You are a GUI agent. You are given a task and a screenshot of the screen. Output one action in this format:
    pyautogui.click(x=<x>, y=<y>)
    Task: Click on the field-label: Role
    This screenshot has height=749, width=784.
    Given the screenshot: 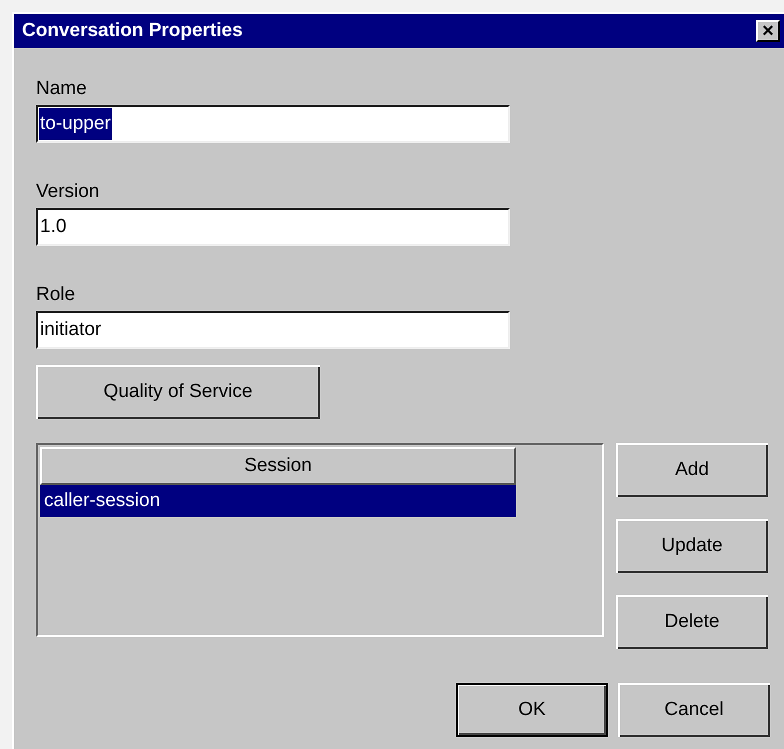 What is the action you would take?
    pyautogui.click(x=56, y=295)
    